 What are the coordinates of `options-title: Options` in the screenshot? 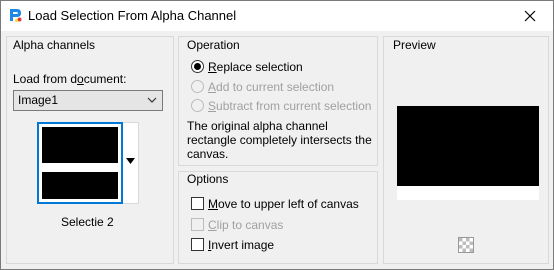 It's located at (208, 179).